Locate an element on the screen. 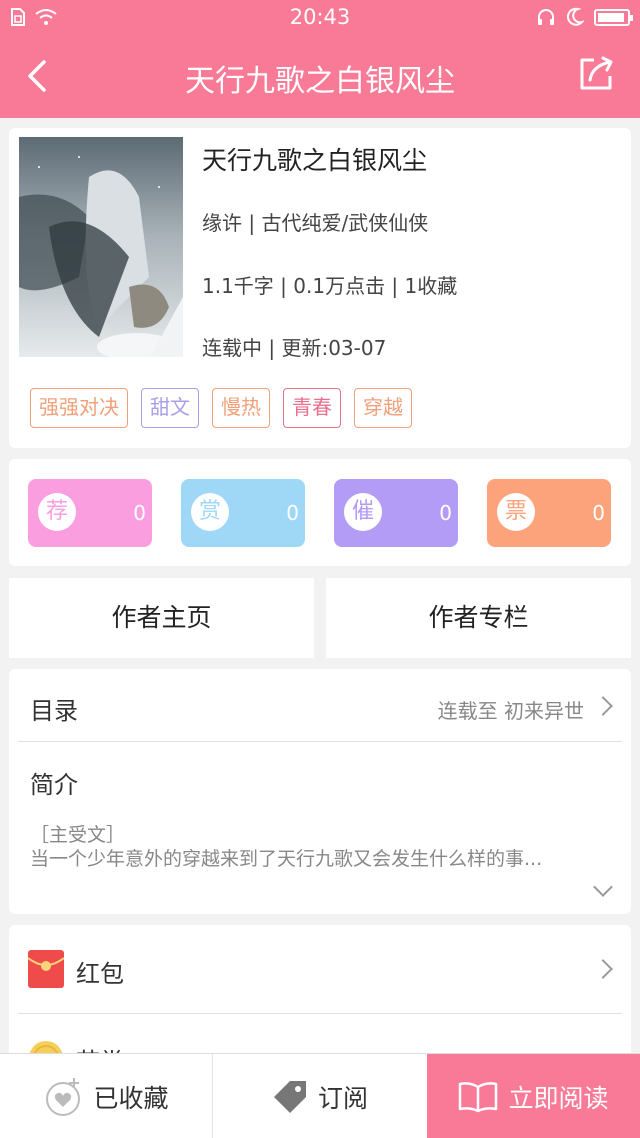 The height and width of the screenshot is (1138, 640). author-home-button: 作者主页 is located at coordinates (161, 618).